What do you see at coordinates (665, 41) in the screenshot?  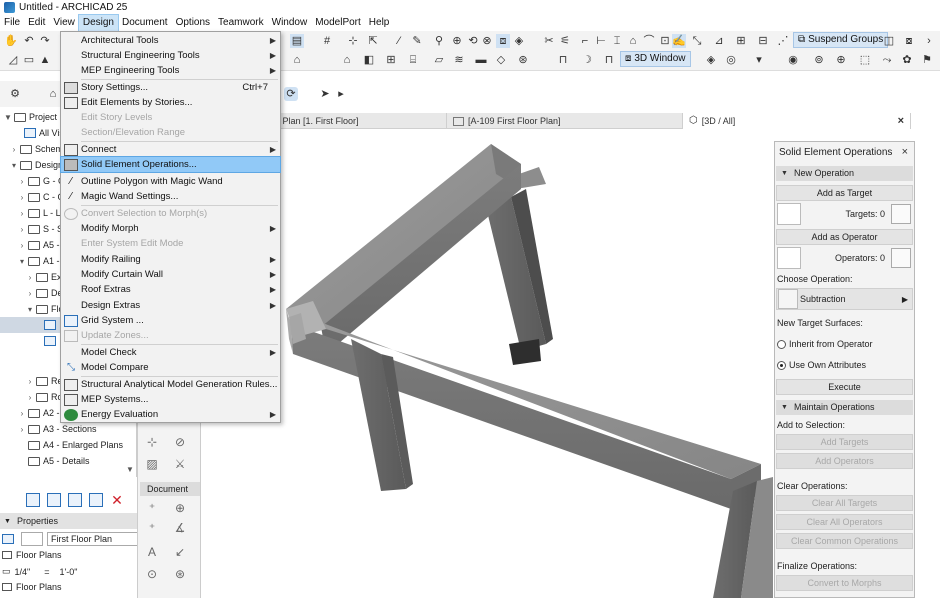 I see `offset-icon: ⊡` at bounding box center [665, 41].